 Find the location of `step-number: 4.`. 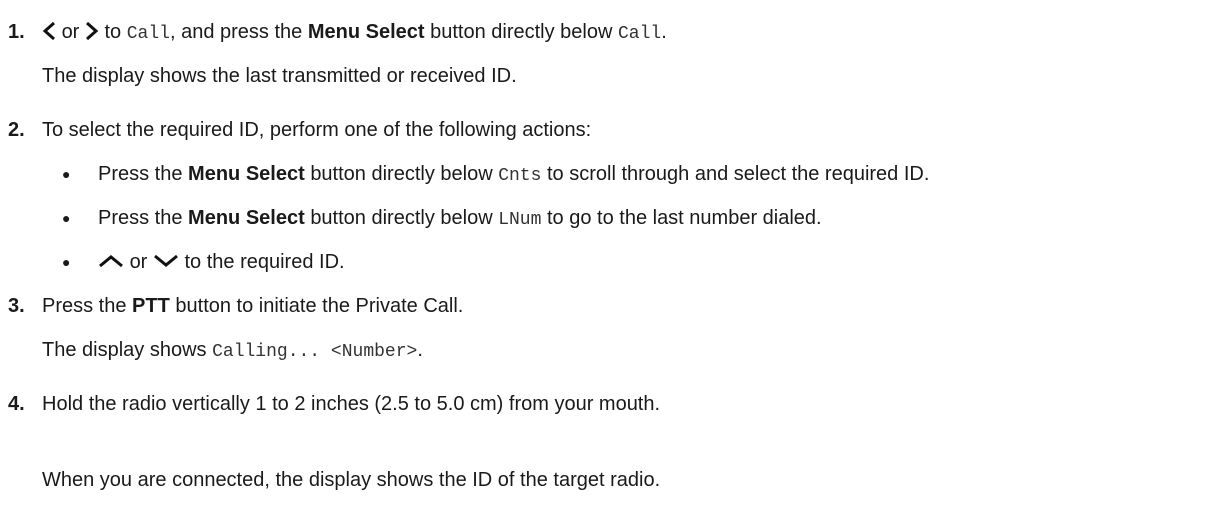

step-number: 4. is located at coordinates (16, 404).